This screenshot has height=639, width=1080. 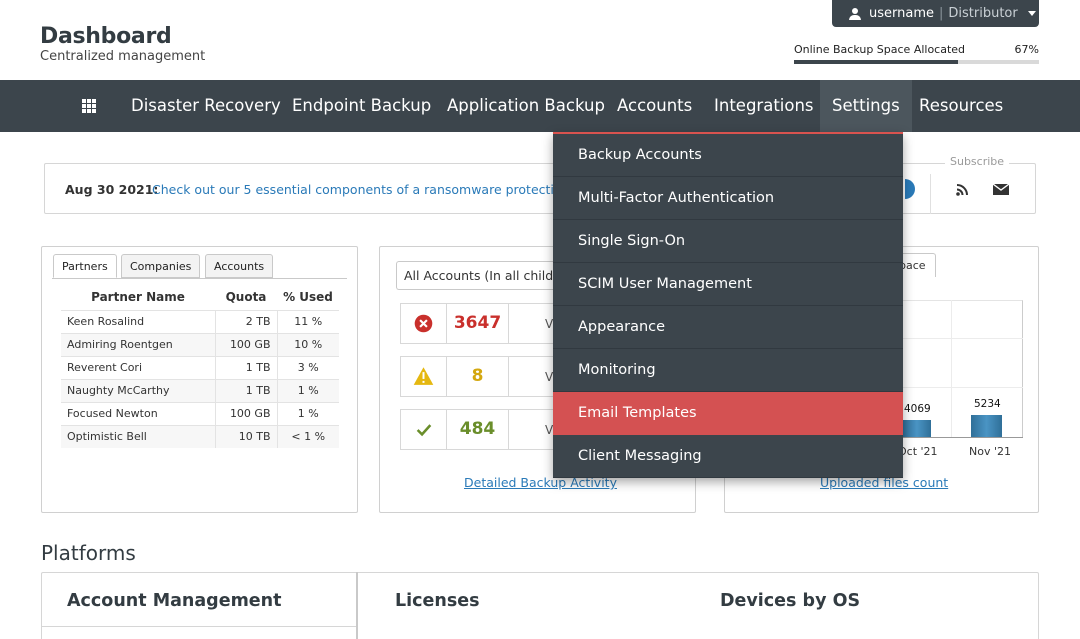 I want to click on nav-endpoint-backup: Endpoint Backup, so click(x=361, y=106).